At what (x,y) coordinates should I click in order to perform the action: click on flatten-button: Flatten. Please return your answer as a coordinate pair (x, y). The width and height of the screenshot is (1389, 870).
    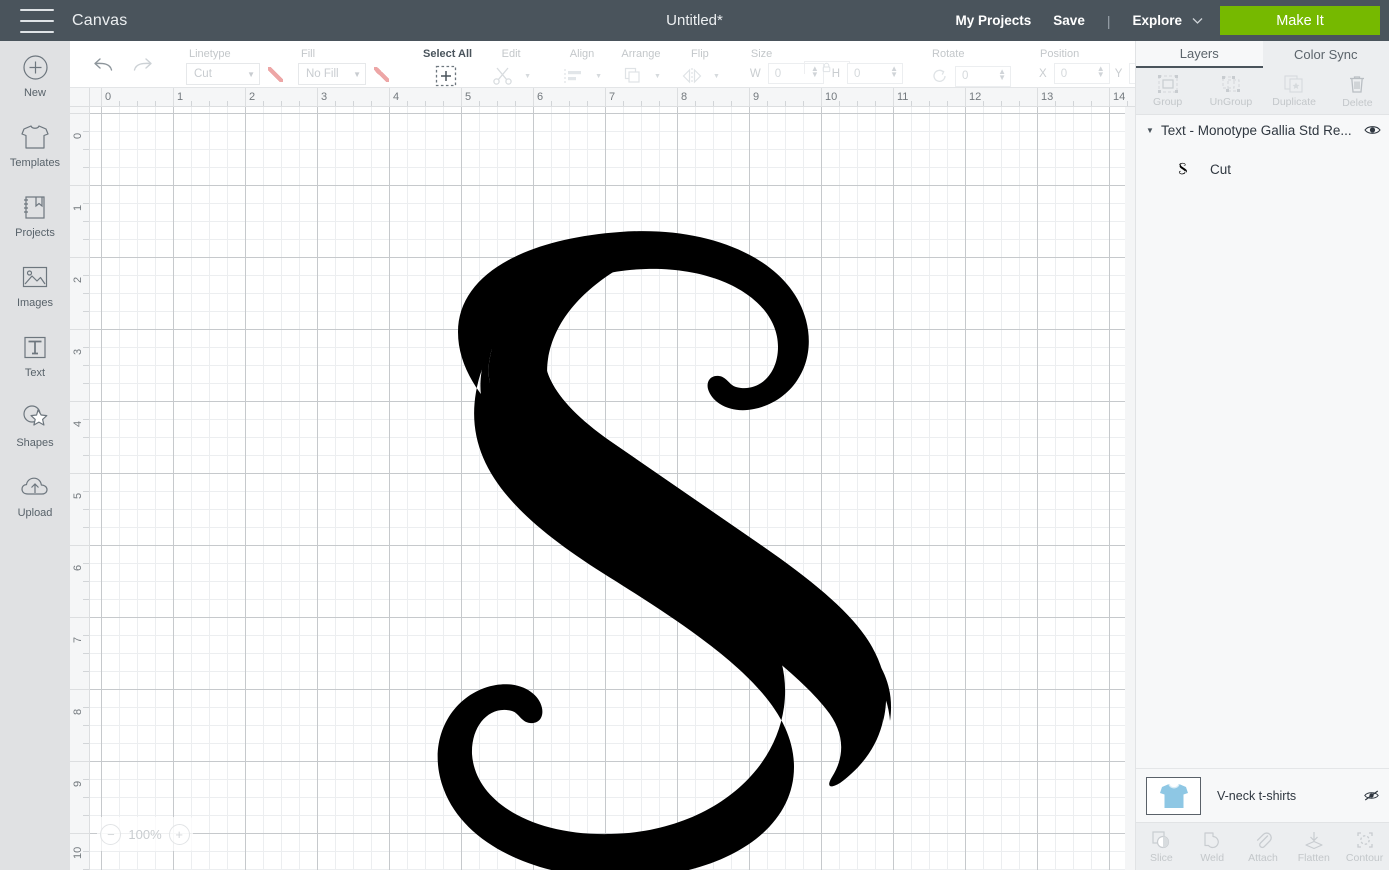
    Looking at the image, I should click on (1313, 846).